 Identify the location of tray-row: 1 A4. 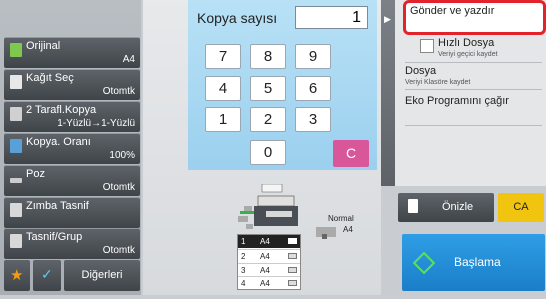
(269, 241).